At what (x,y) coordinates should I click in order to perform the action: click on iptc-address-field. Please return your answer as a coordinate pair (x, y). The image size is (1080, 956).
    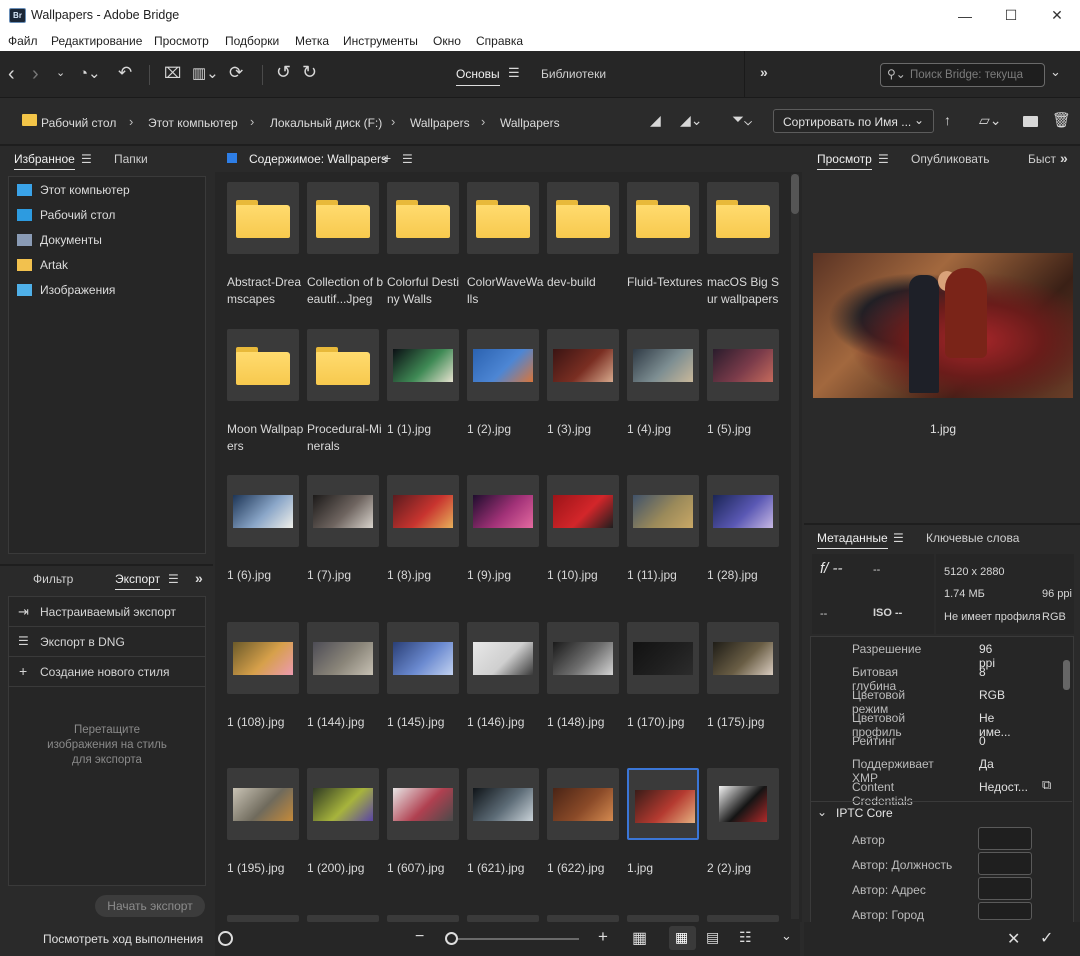
    Looking at the image, I should click on (1005, 888).